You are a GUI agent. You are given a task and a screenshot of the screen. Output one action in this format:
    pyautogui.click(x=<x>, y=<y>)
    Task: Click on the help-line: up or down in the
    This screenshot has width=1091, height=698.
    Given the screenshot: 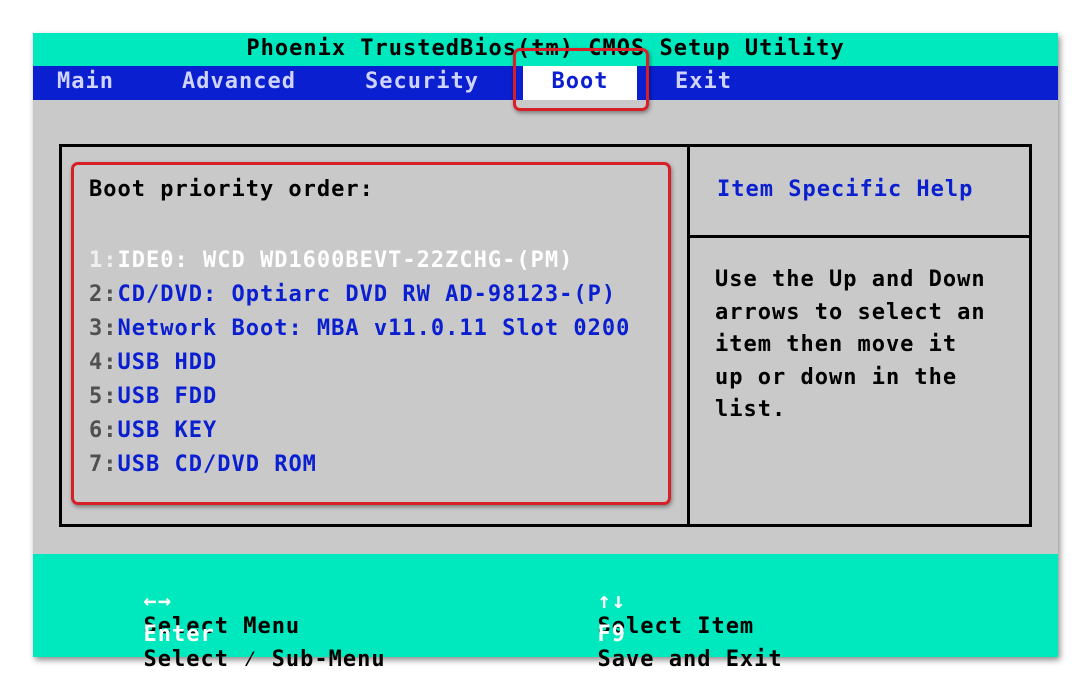 What is the action you would take?
    pyautogui.click(x=836, y=377)
    